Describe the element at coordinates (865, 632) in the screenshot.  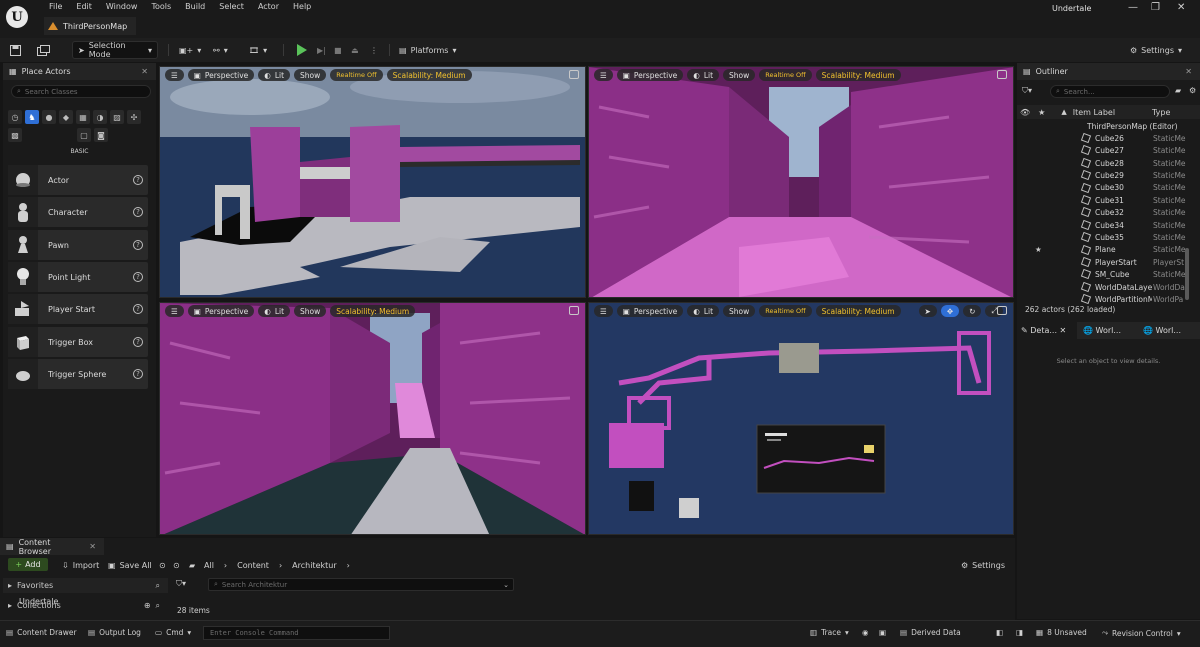
I see `record-icon: ◉` at that location.